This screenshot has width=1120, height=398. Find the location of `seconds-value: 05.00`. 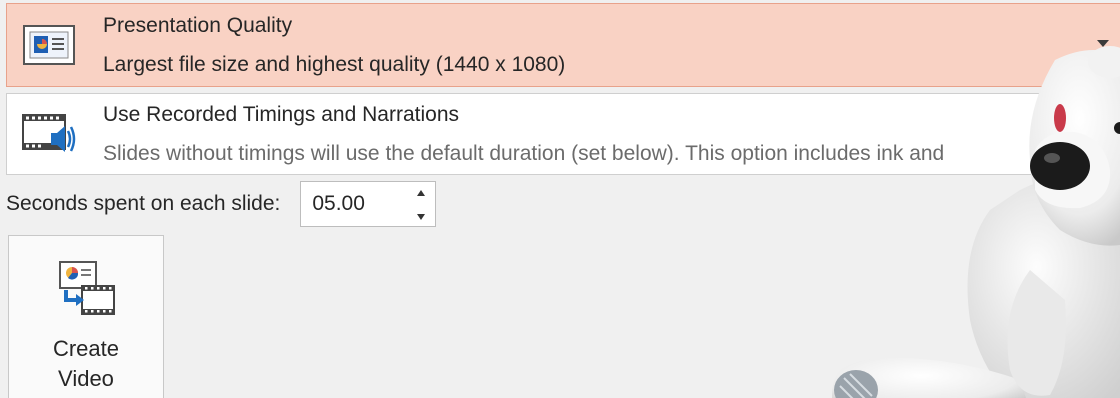

seconds-value: 05.00 is located at coordinates (333, 204).